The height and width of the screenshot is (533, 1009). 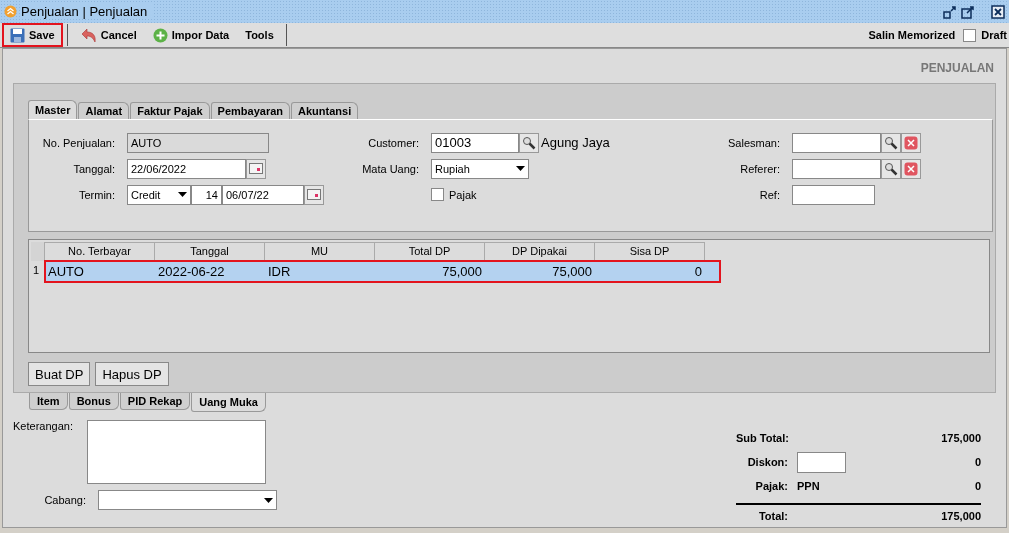 What do you see at coordinates (250, 110) in the screenshot?
I see `tab: Pembayaran` at bounding box center [250, 110].